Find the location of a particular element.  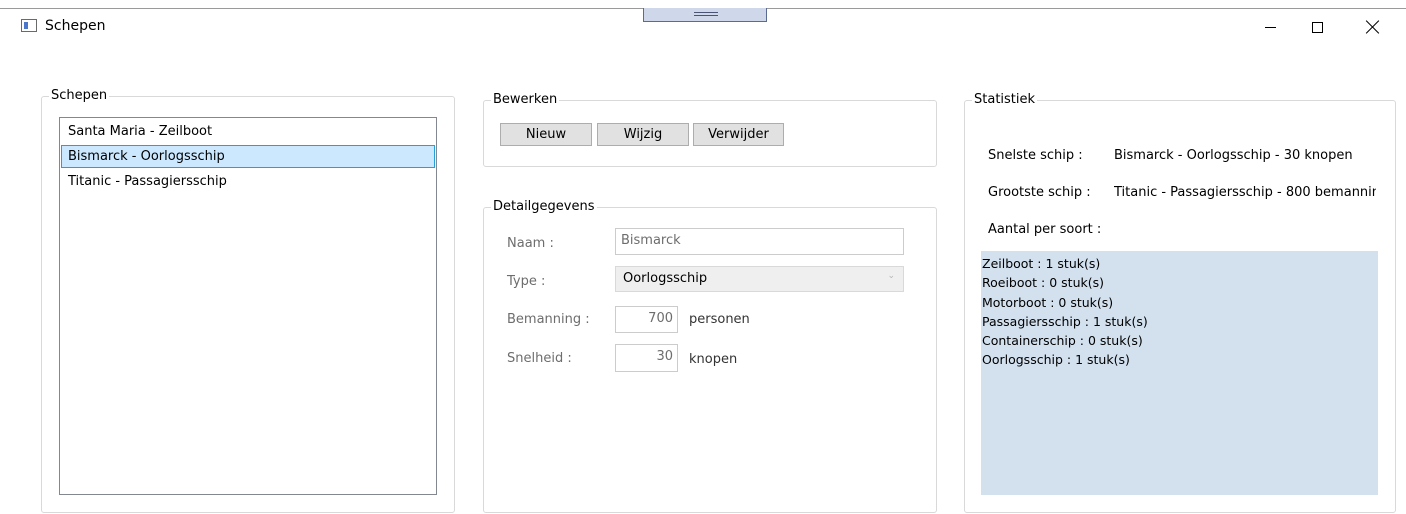

drag-handle is located at coordinates (705, 15).